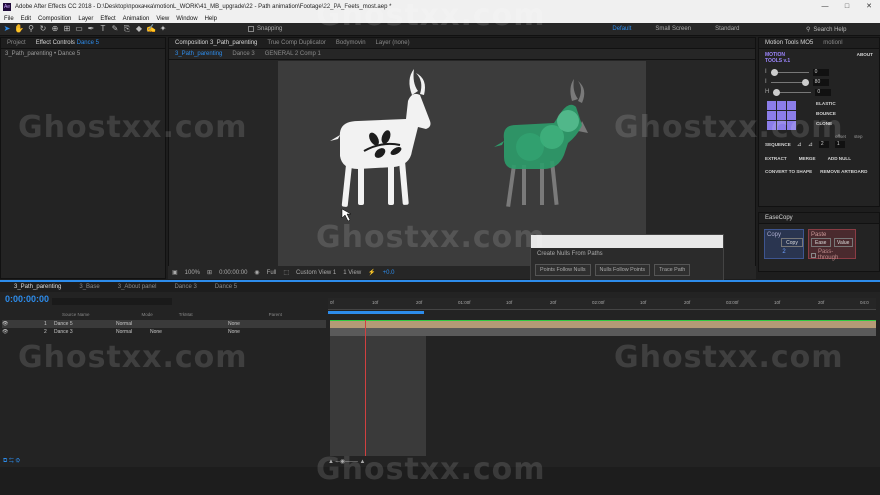 The width and height of the screenshot is (880, 495). Describe the element at coordinates (813, 255) in the screenshot. I see `pass-through-checkbox` at that location.